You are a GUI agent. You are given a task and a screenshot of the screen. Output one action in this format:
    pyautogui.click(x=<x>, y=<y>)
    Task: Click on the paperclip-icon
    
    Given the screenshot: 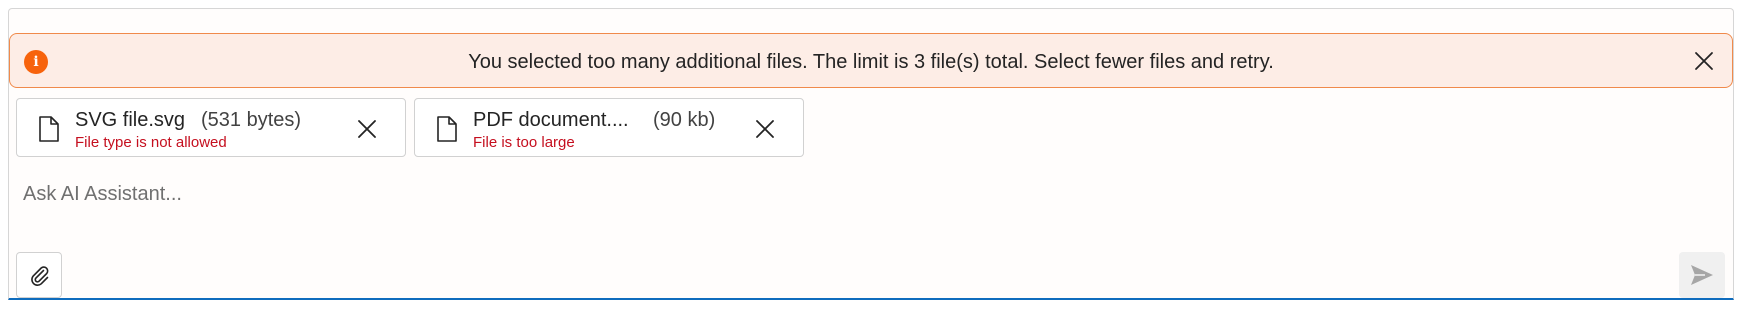 What is the action you would take?
    pyautogui.click(x=40, y=276)
    